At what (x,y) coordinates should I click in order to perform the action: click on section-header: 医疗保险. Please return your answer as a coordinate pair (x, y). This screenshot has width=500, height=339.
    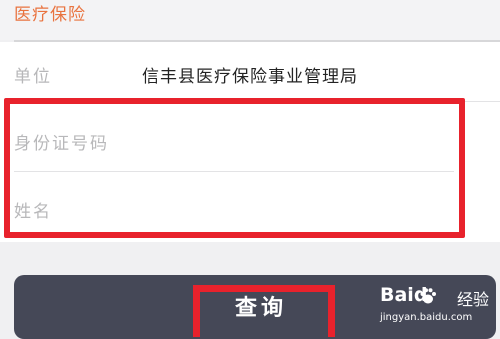
    Looking at the image, I should click on (250, 20).